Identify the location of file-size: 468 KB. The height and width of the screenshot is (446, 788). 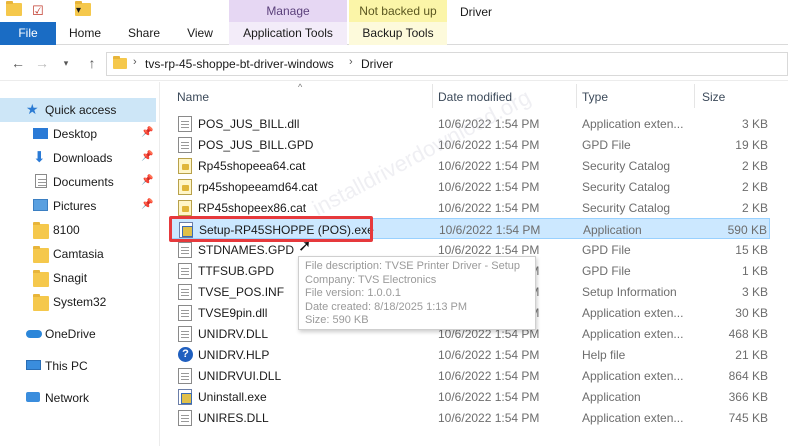
(748, 334).